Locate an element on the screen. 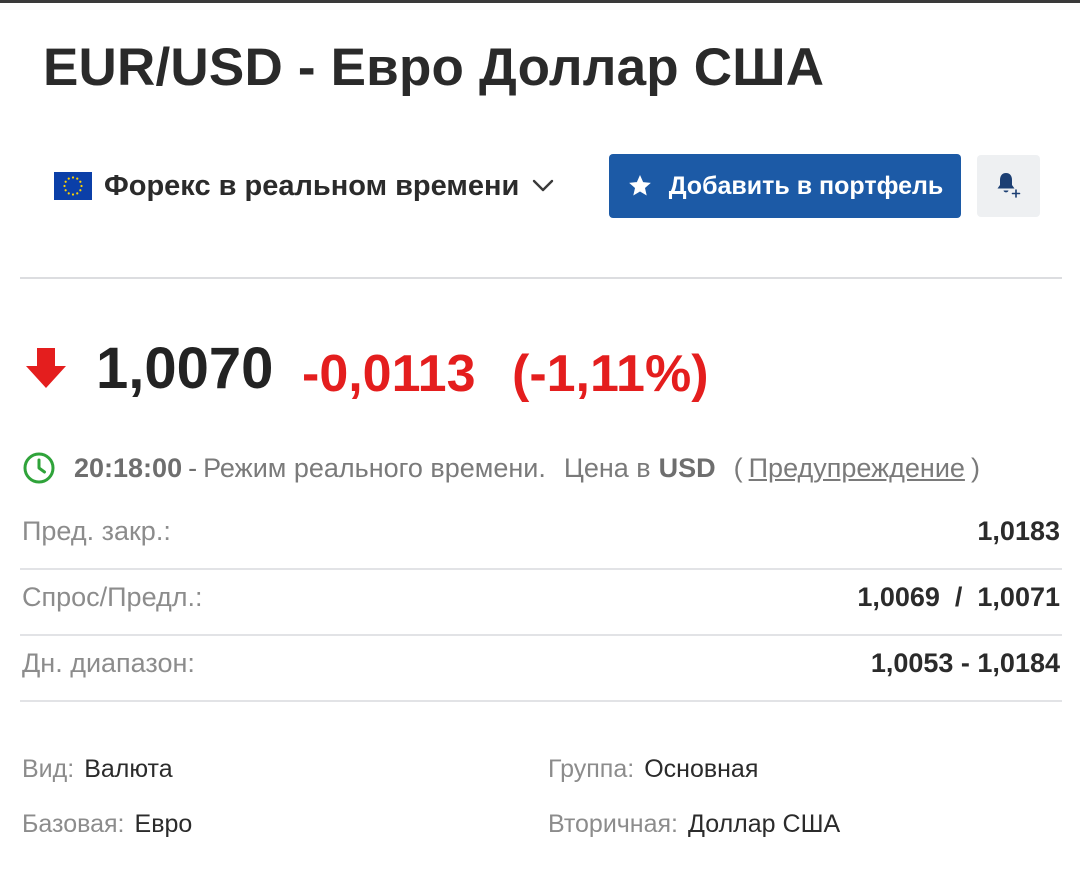  stat-label: Дн. диапазон: is located at coordinates (108, 663).